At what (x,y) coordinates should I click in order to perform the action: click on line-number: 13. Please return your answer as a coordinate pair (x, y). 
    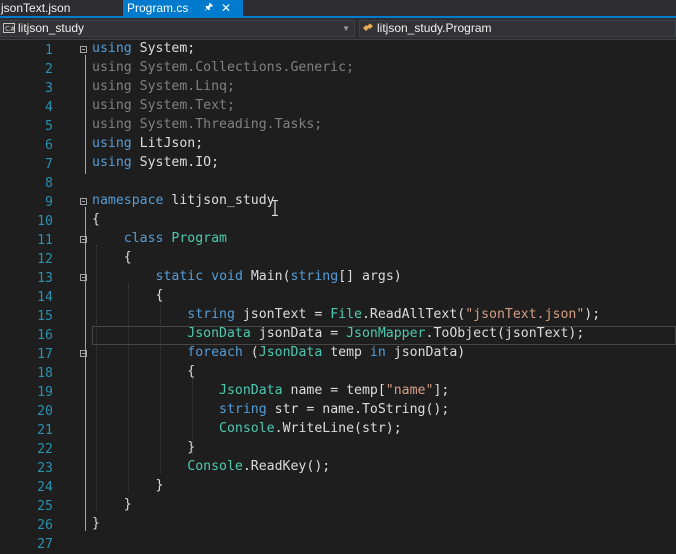
    Looking at the image, I should click on (45, 278).